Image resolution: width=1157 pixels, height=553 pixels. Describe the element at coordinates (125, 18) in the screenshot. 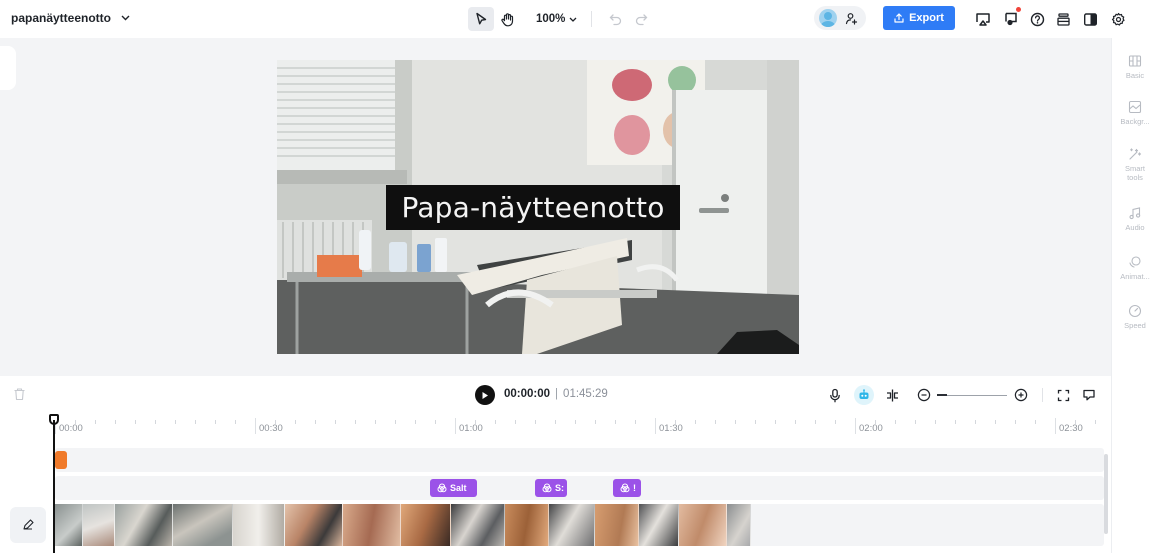

I see `chevron-down-icon` at that location.